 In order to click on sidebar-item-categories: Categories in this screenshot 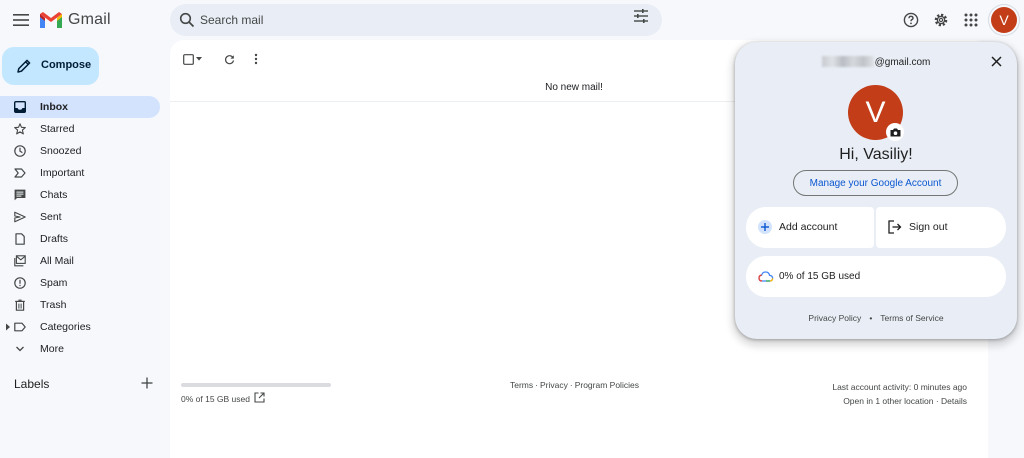, I will do `click(80, 327)`.